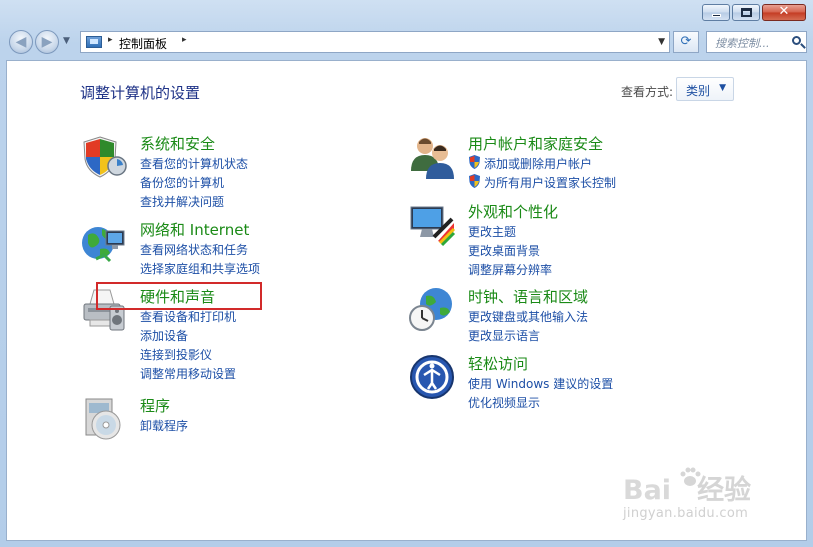  Describe the element at coordinates (538, 163) in the screenshot. I see `task-link: 添加或删除用户帐户` at that location.